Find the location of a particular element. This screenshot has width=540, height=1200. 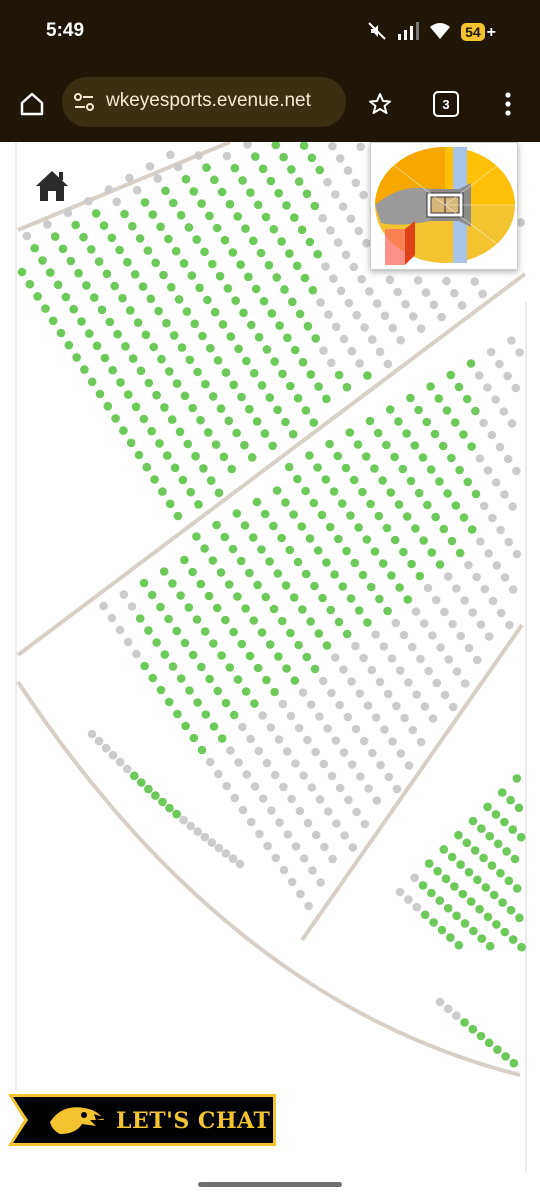

tab-switcher-button: 3 is located at coordinates (446, 104).